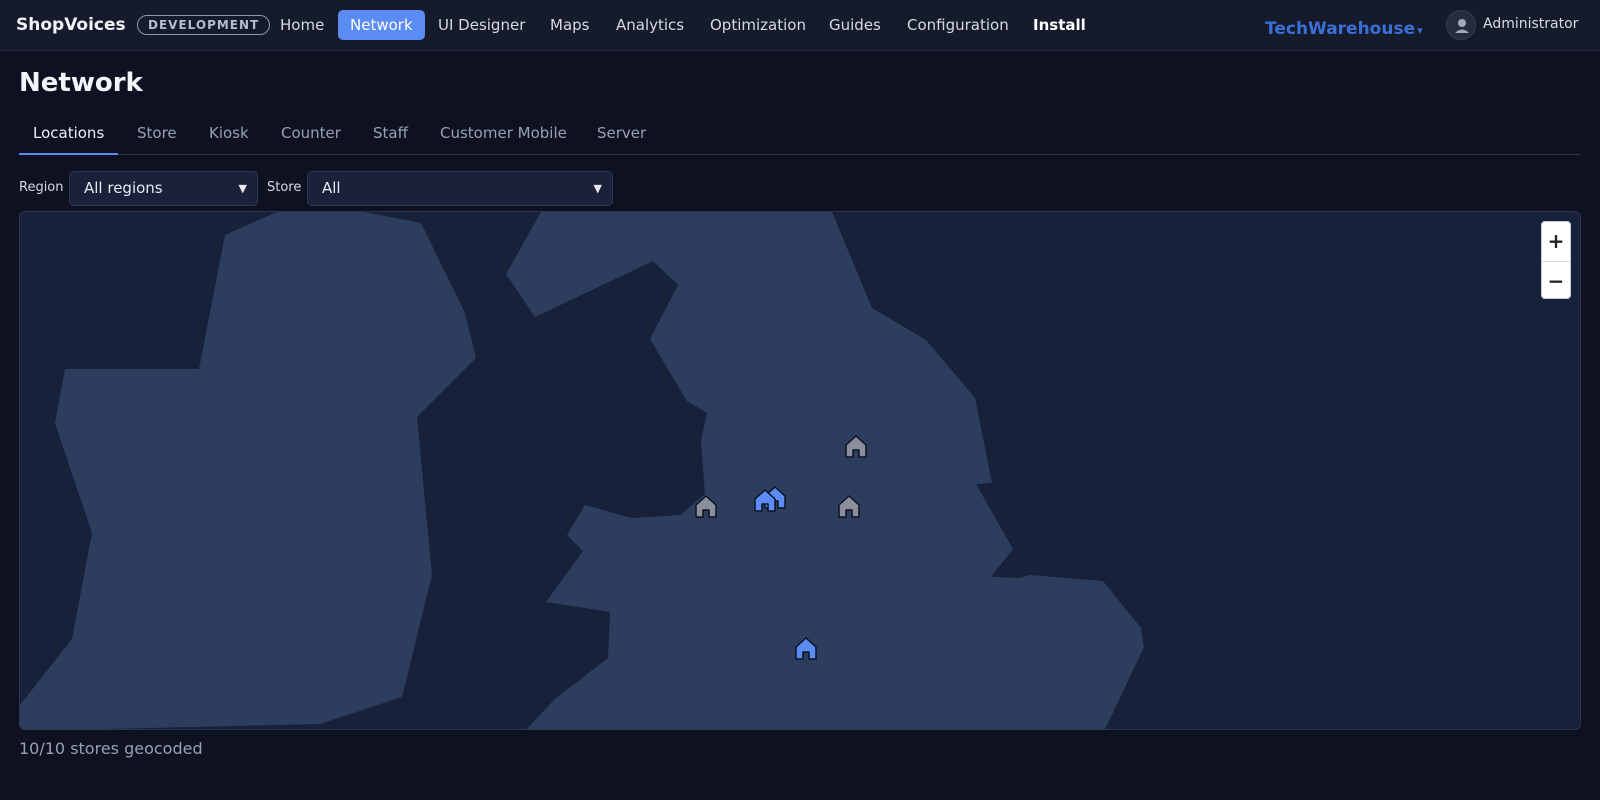 Image resolution: width=1600 pixels, height=800 pixels. Describe the element at coordinates (41, 187) in the screenshot. I see `region-filter-label: Region` at that location.